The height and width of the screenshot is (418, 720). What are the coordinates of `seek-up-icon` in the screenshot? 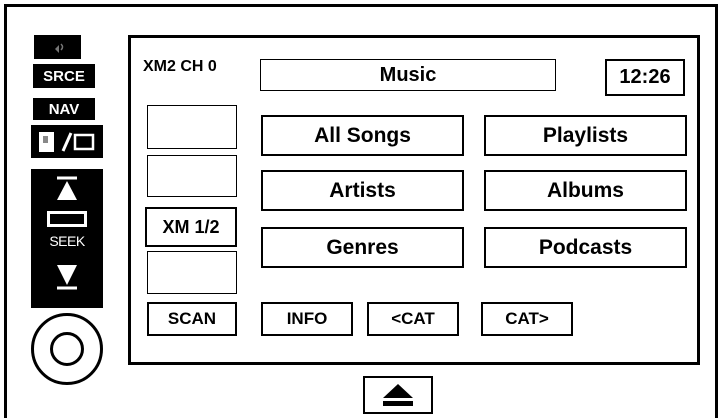 It's located at (67, 188).